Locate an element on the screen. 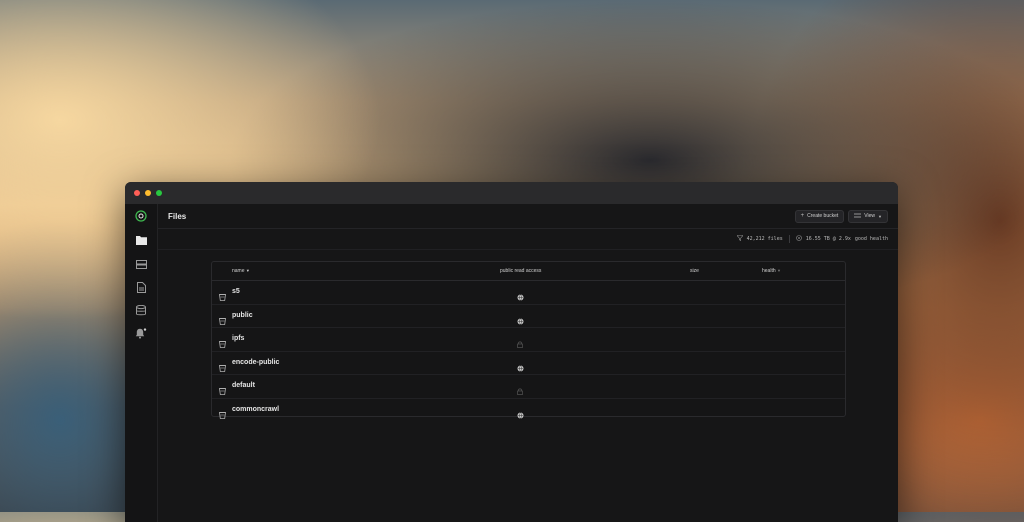 The width and height of the screenshot is (1024, 522). storage-stat: 16.55 TB @ 2.9x good health is located at coordinates (841, 239).